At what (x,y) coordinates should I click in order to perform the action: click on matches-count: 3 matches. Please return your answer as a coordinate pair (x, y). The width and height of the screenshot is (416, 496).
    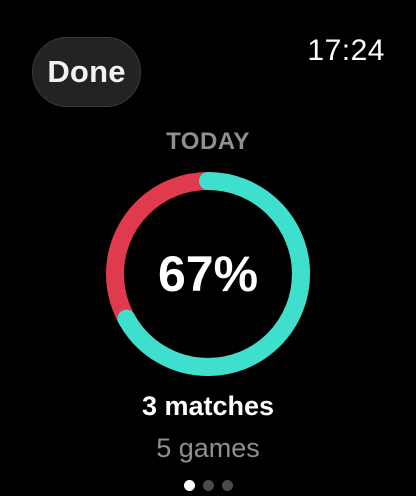
    Looking at the image, I should click on (208, 406).